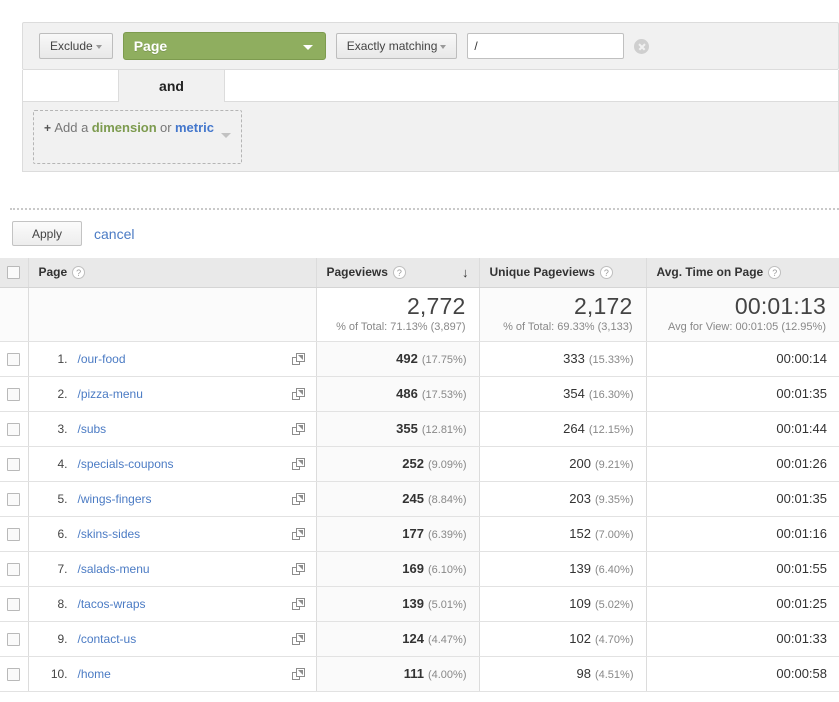  Describe the element at coordinates (48, 128) in the screenshot. I see `plus-icon: +` at that location.